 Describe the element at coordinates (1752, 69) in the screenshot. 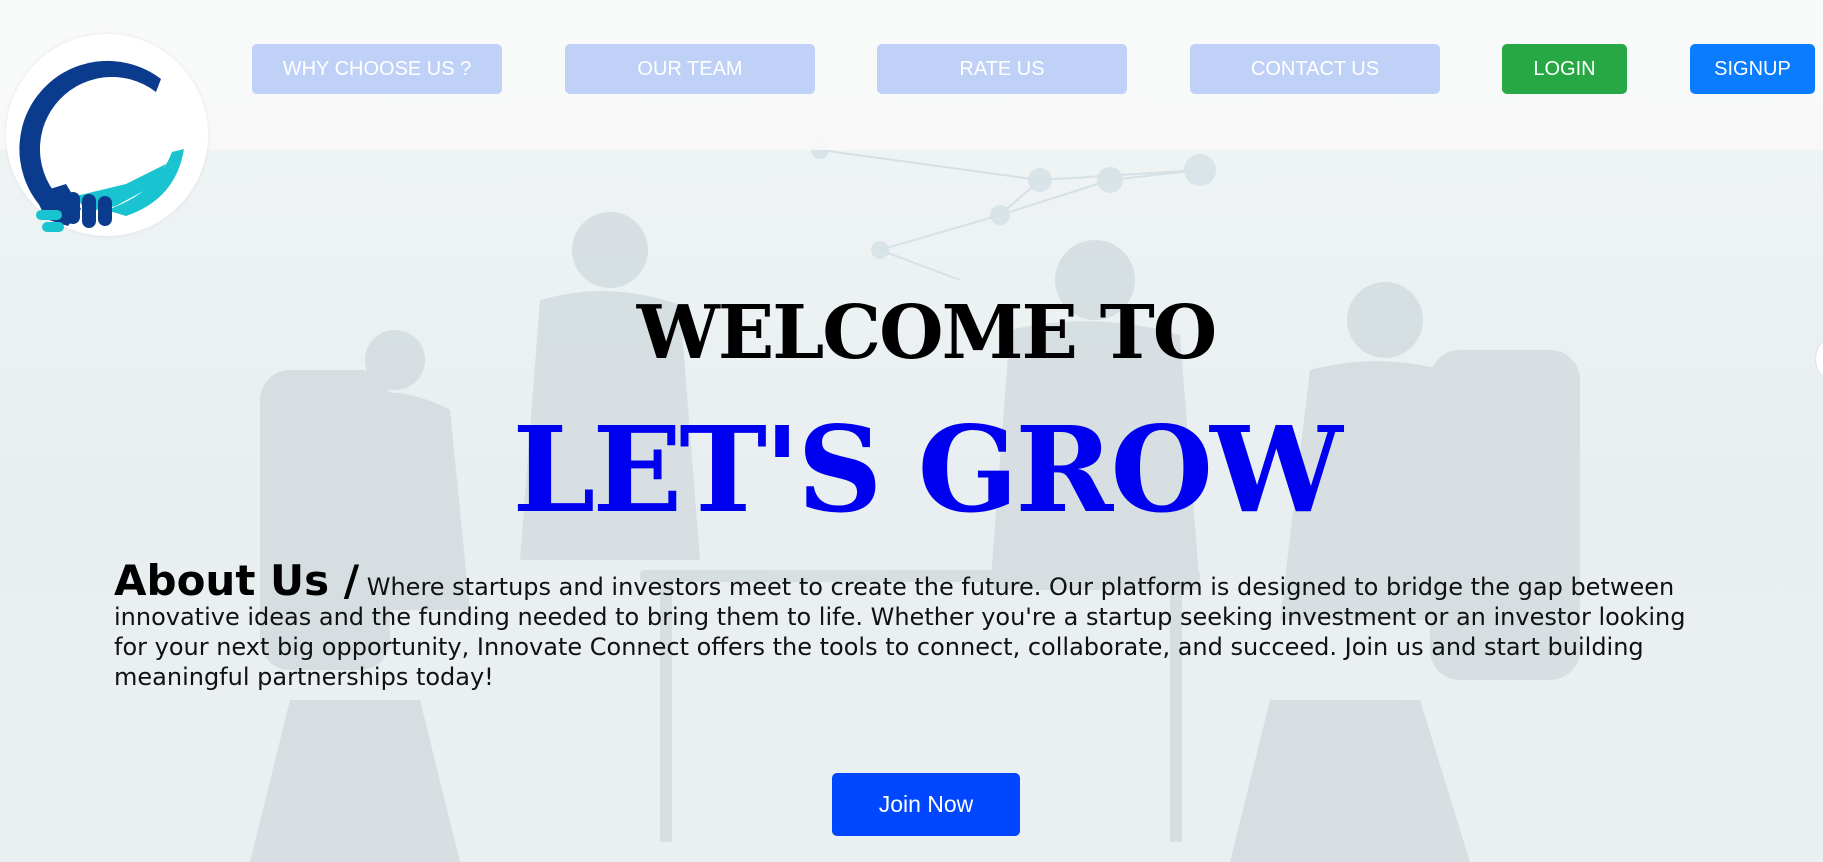

I see `signup-button: SIGNUP` at that location.